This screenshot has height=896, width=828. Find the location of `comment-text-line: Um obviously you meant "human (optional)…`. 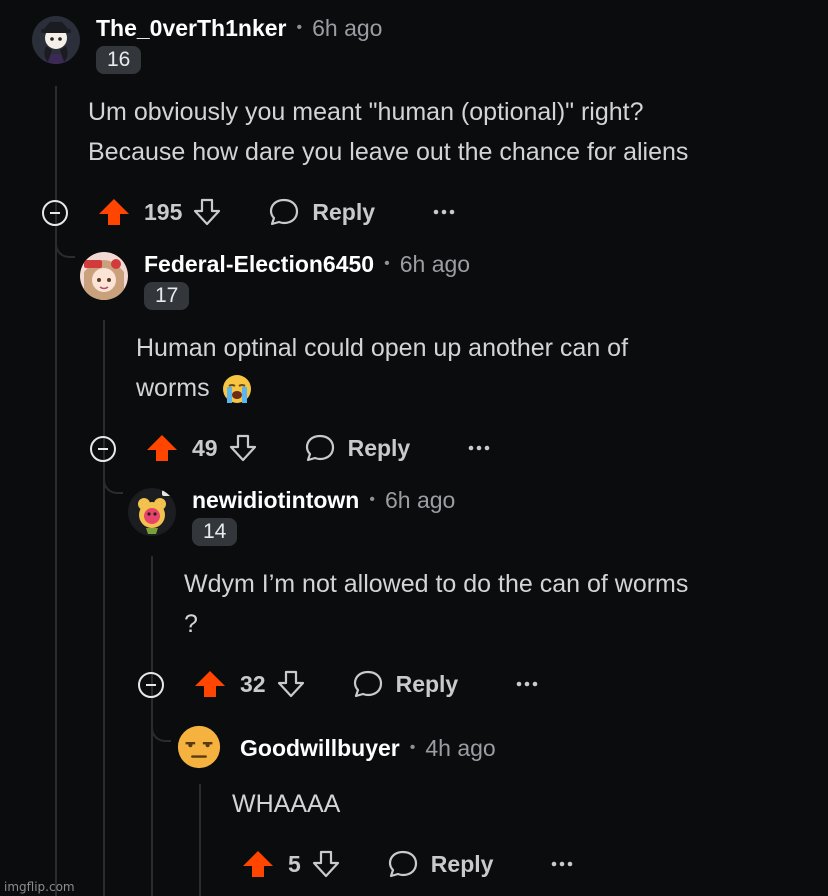

comment-text-line: Um obviously you meant "human (optional)… is located at coordinates (366, 112).